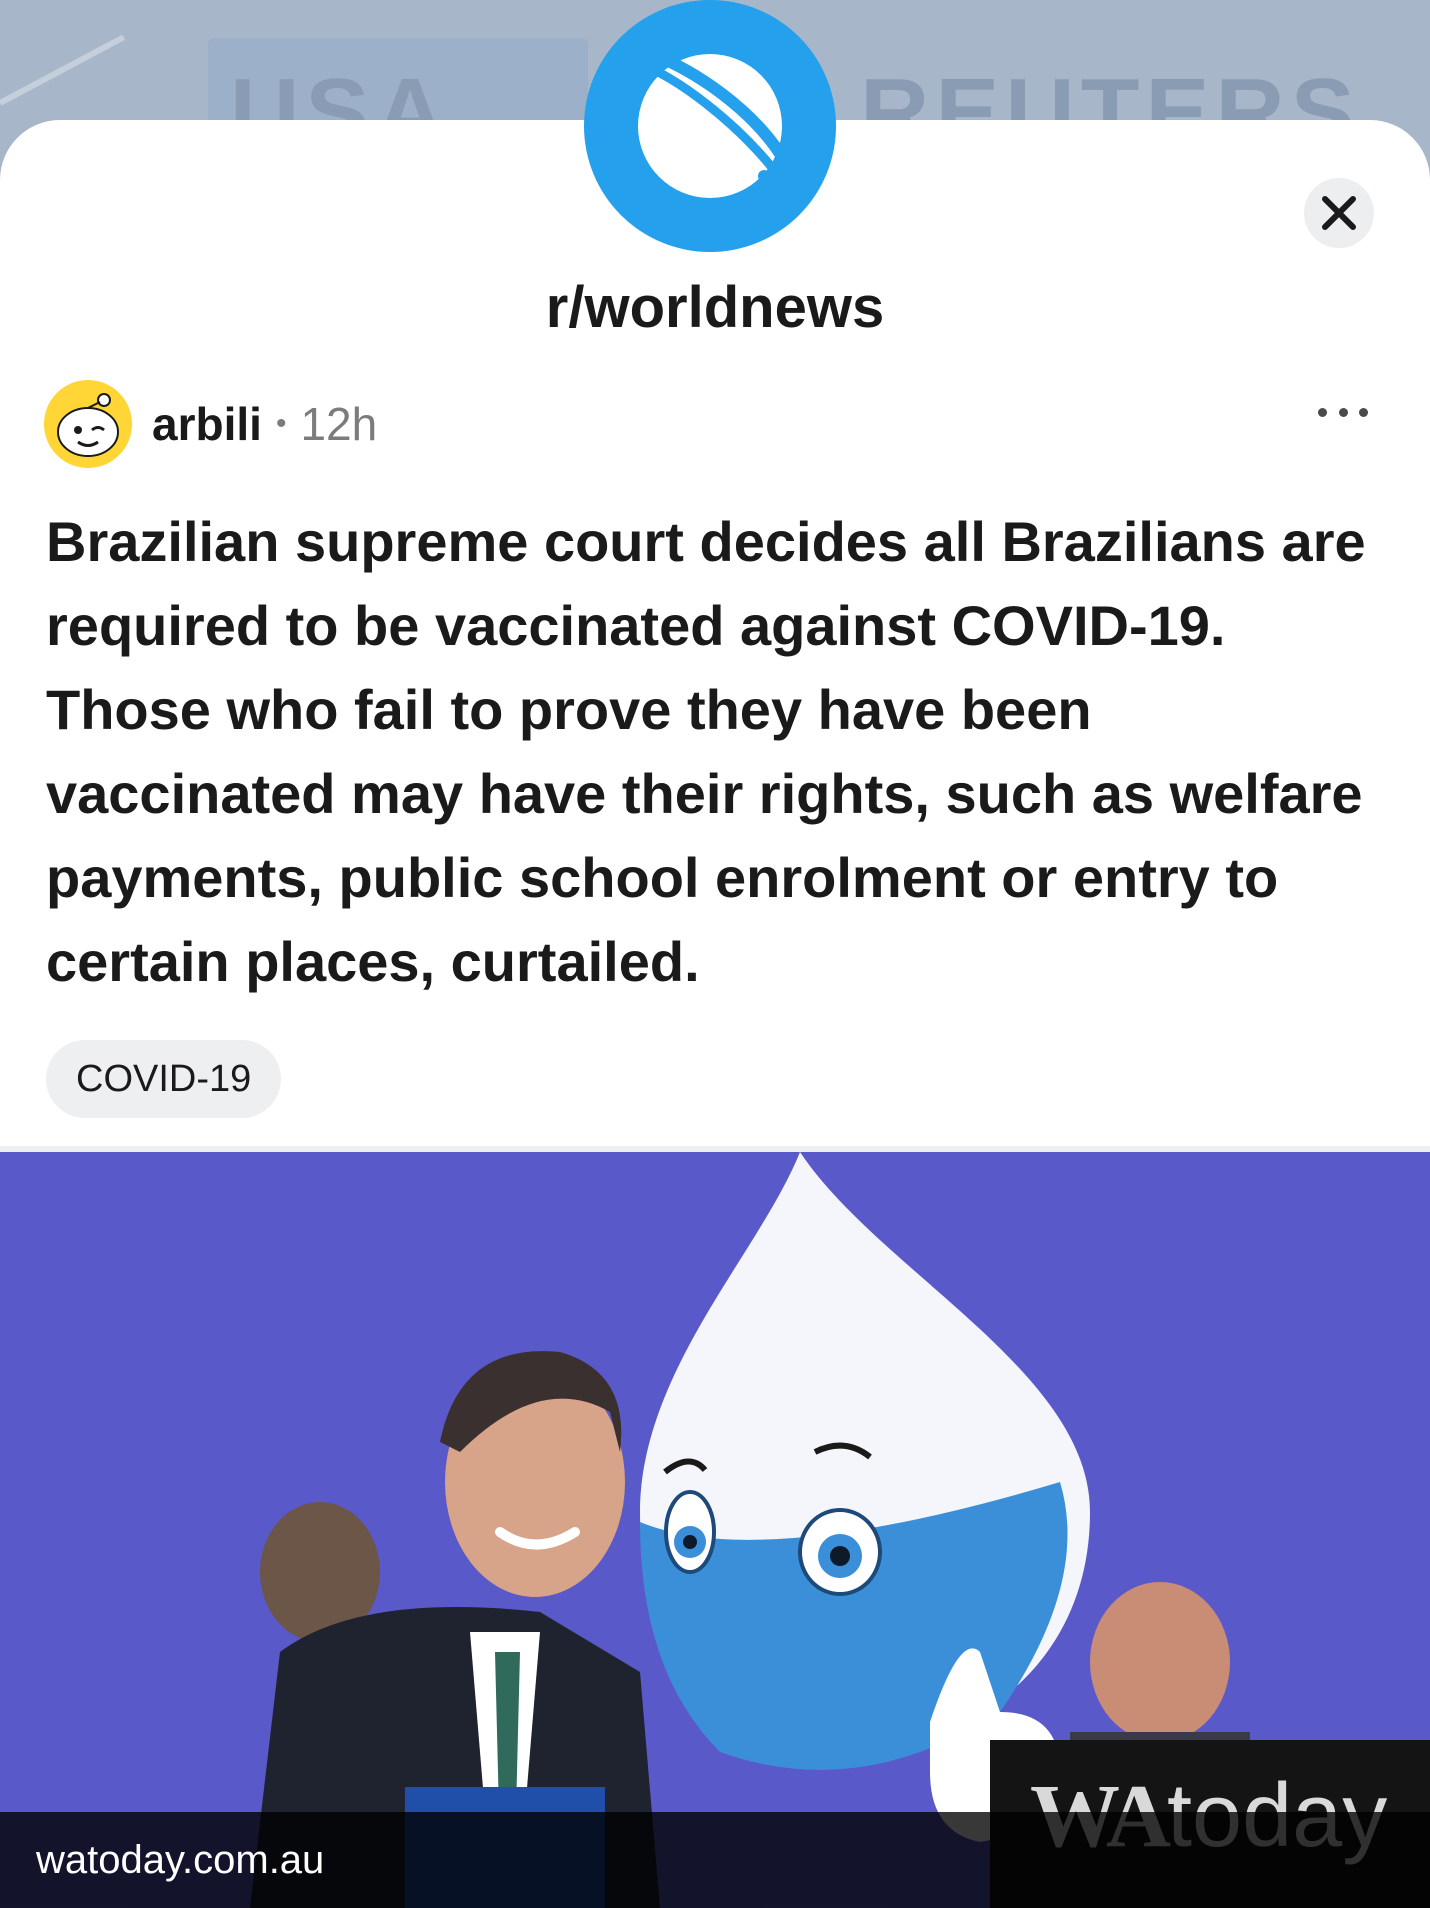 The height and width of the screenshot is (1908, 1430). I want to click on subreddit-name: r/worldnews, so click(715, 307).